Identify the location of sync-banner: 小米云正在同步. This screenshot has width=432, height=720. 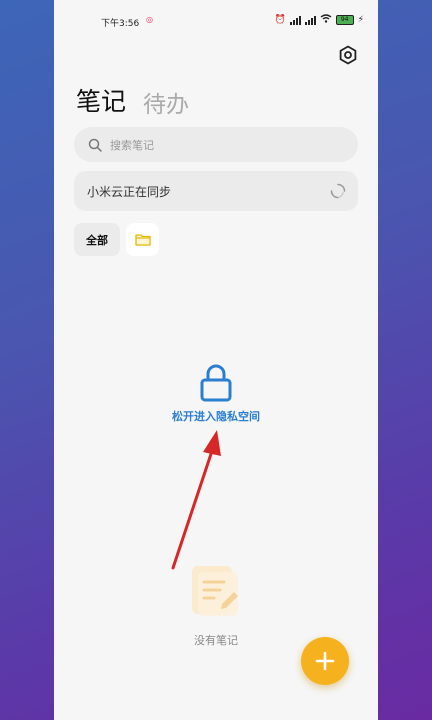
(216, 191).